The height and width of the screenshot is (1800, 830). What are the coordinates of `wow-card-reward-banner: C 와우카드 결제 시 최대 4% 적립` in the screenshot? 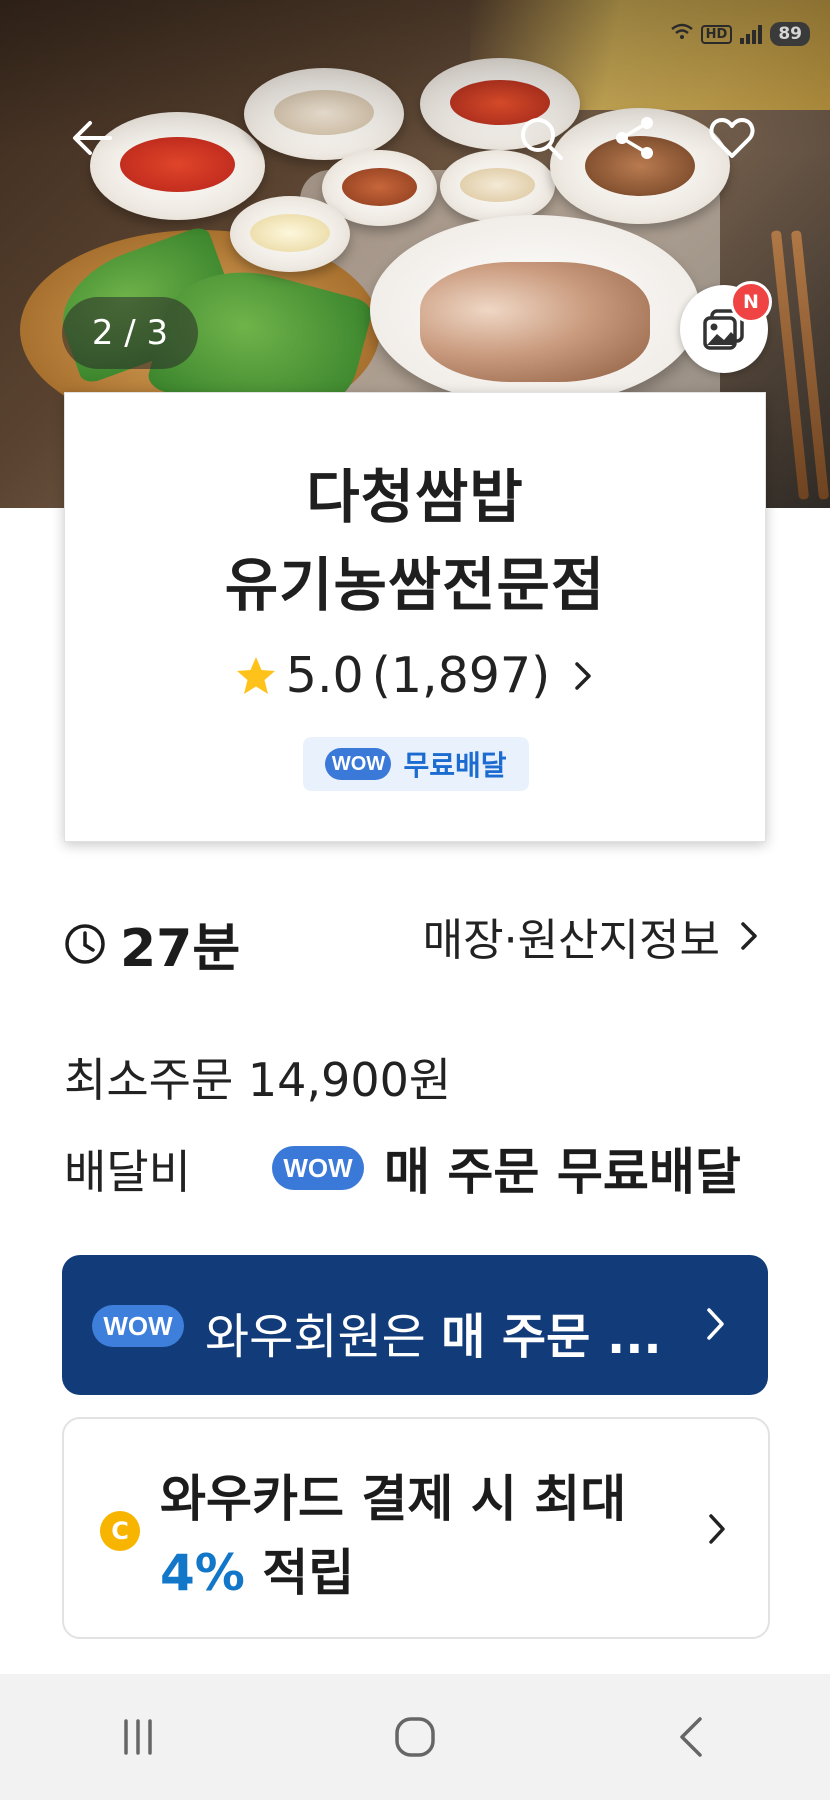 It's located at (416, 1528).